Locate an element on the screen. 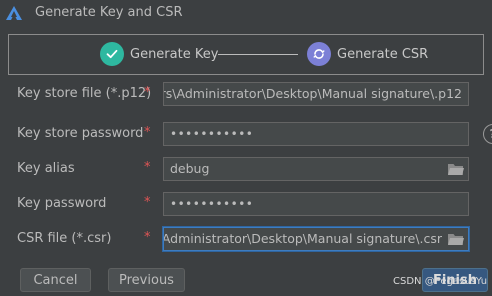 Image resolution: width=492 pixels, height=296 pixels. key-password-input: ••••••••••• is located at coordinates (316, 204).